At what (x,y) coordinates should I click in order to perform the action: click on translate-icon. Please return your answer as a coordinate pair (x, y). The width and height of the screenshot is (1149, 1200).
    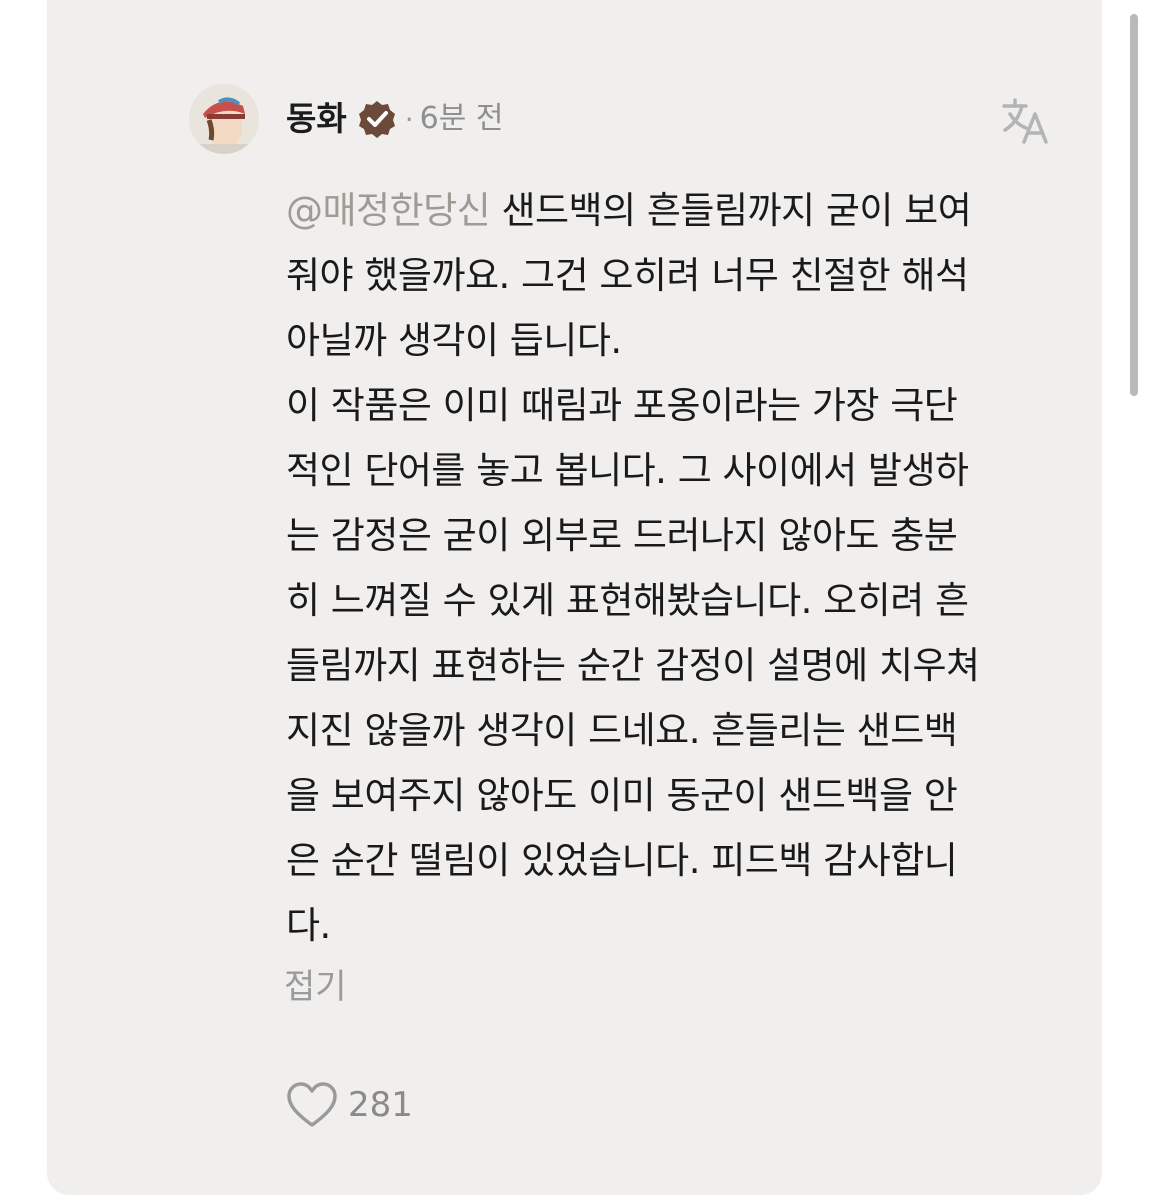
    Looking at the image, I should click on (1025, 121).